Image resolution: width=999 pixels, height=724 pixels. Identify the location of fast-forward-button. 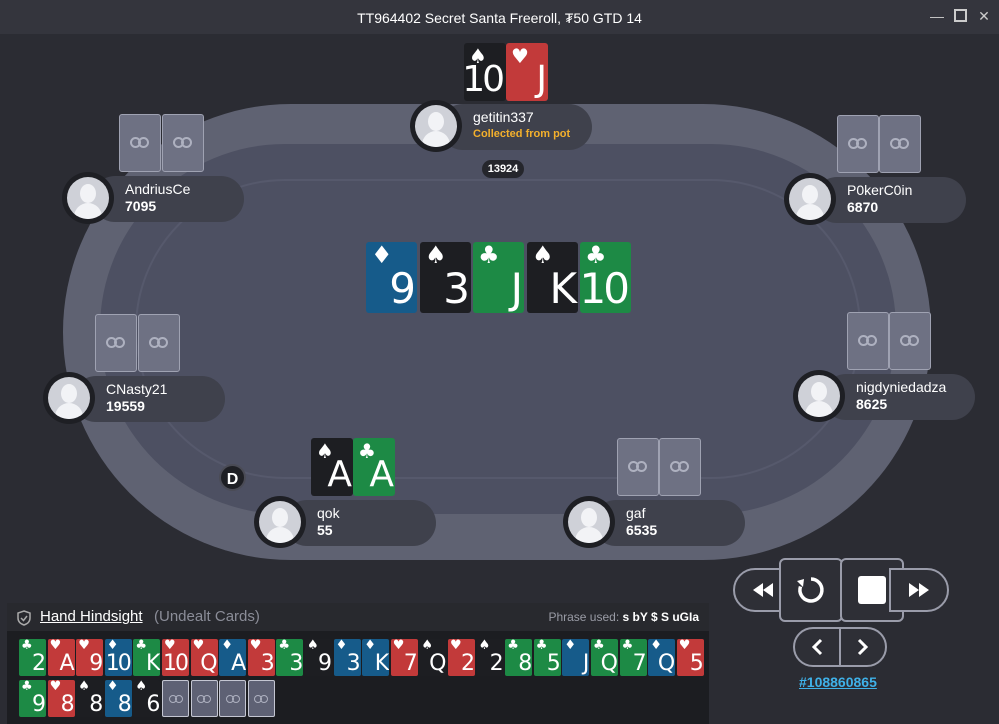
(919, 590).